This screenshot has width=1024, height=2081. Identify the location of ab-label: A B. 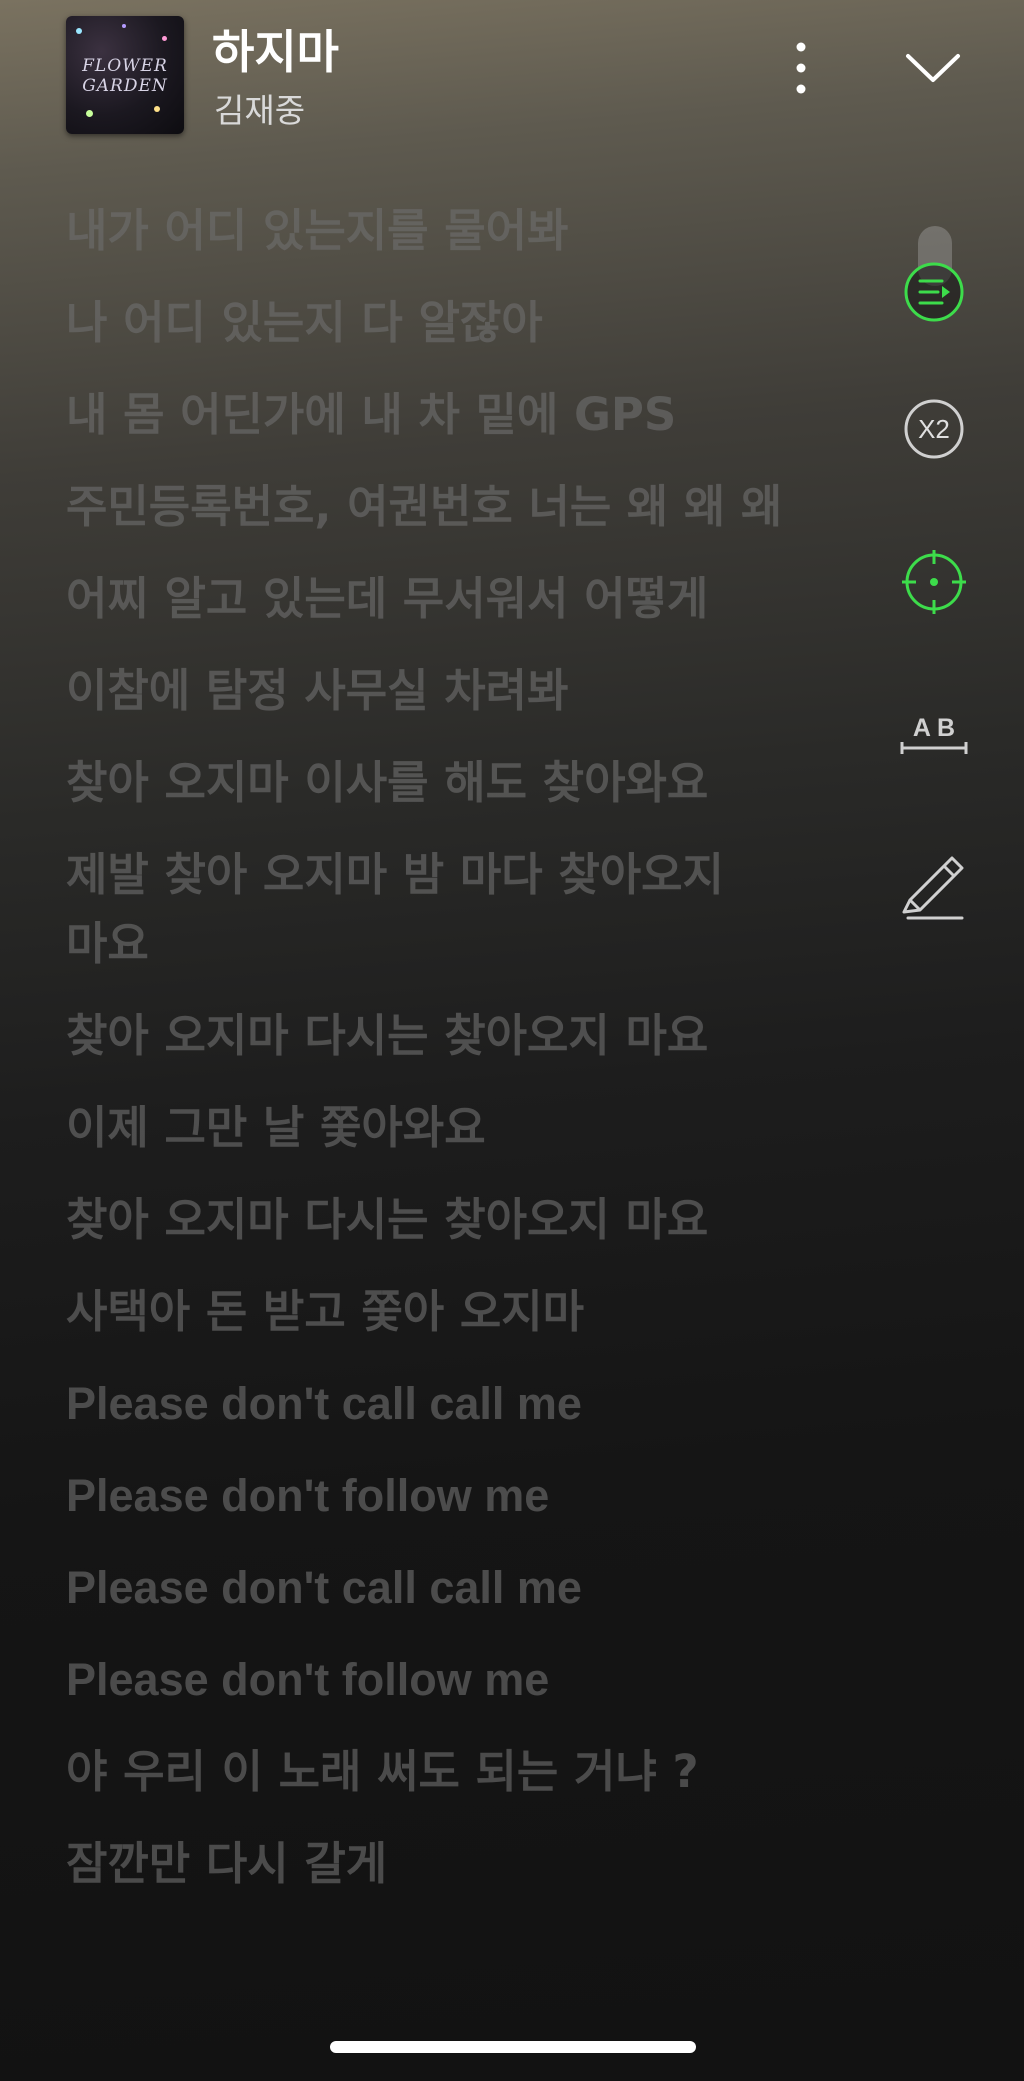
(934, 728).